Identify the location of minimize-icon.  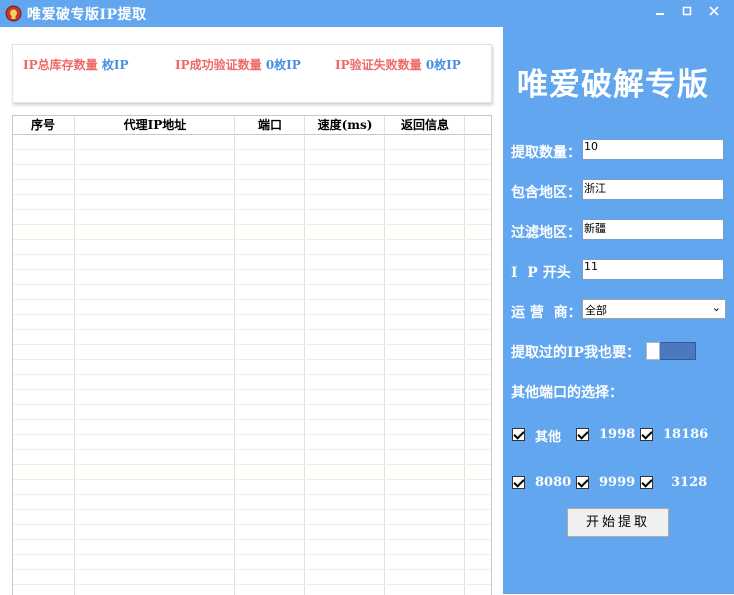
(660, 14).